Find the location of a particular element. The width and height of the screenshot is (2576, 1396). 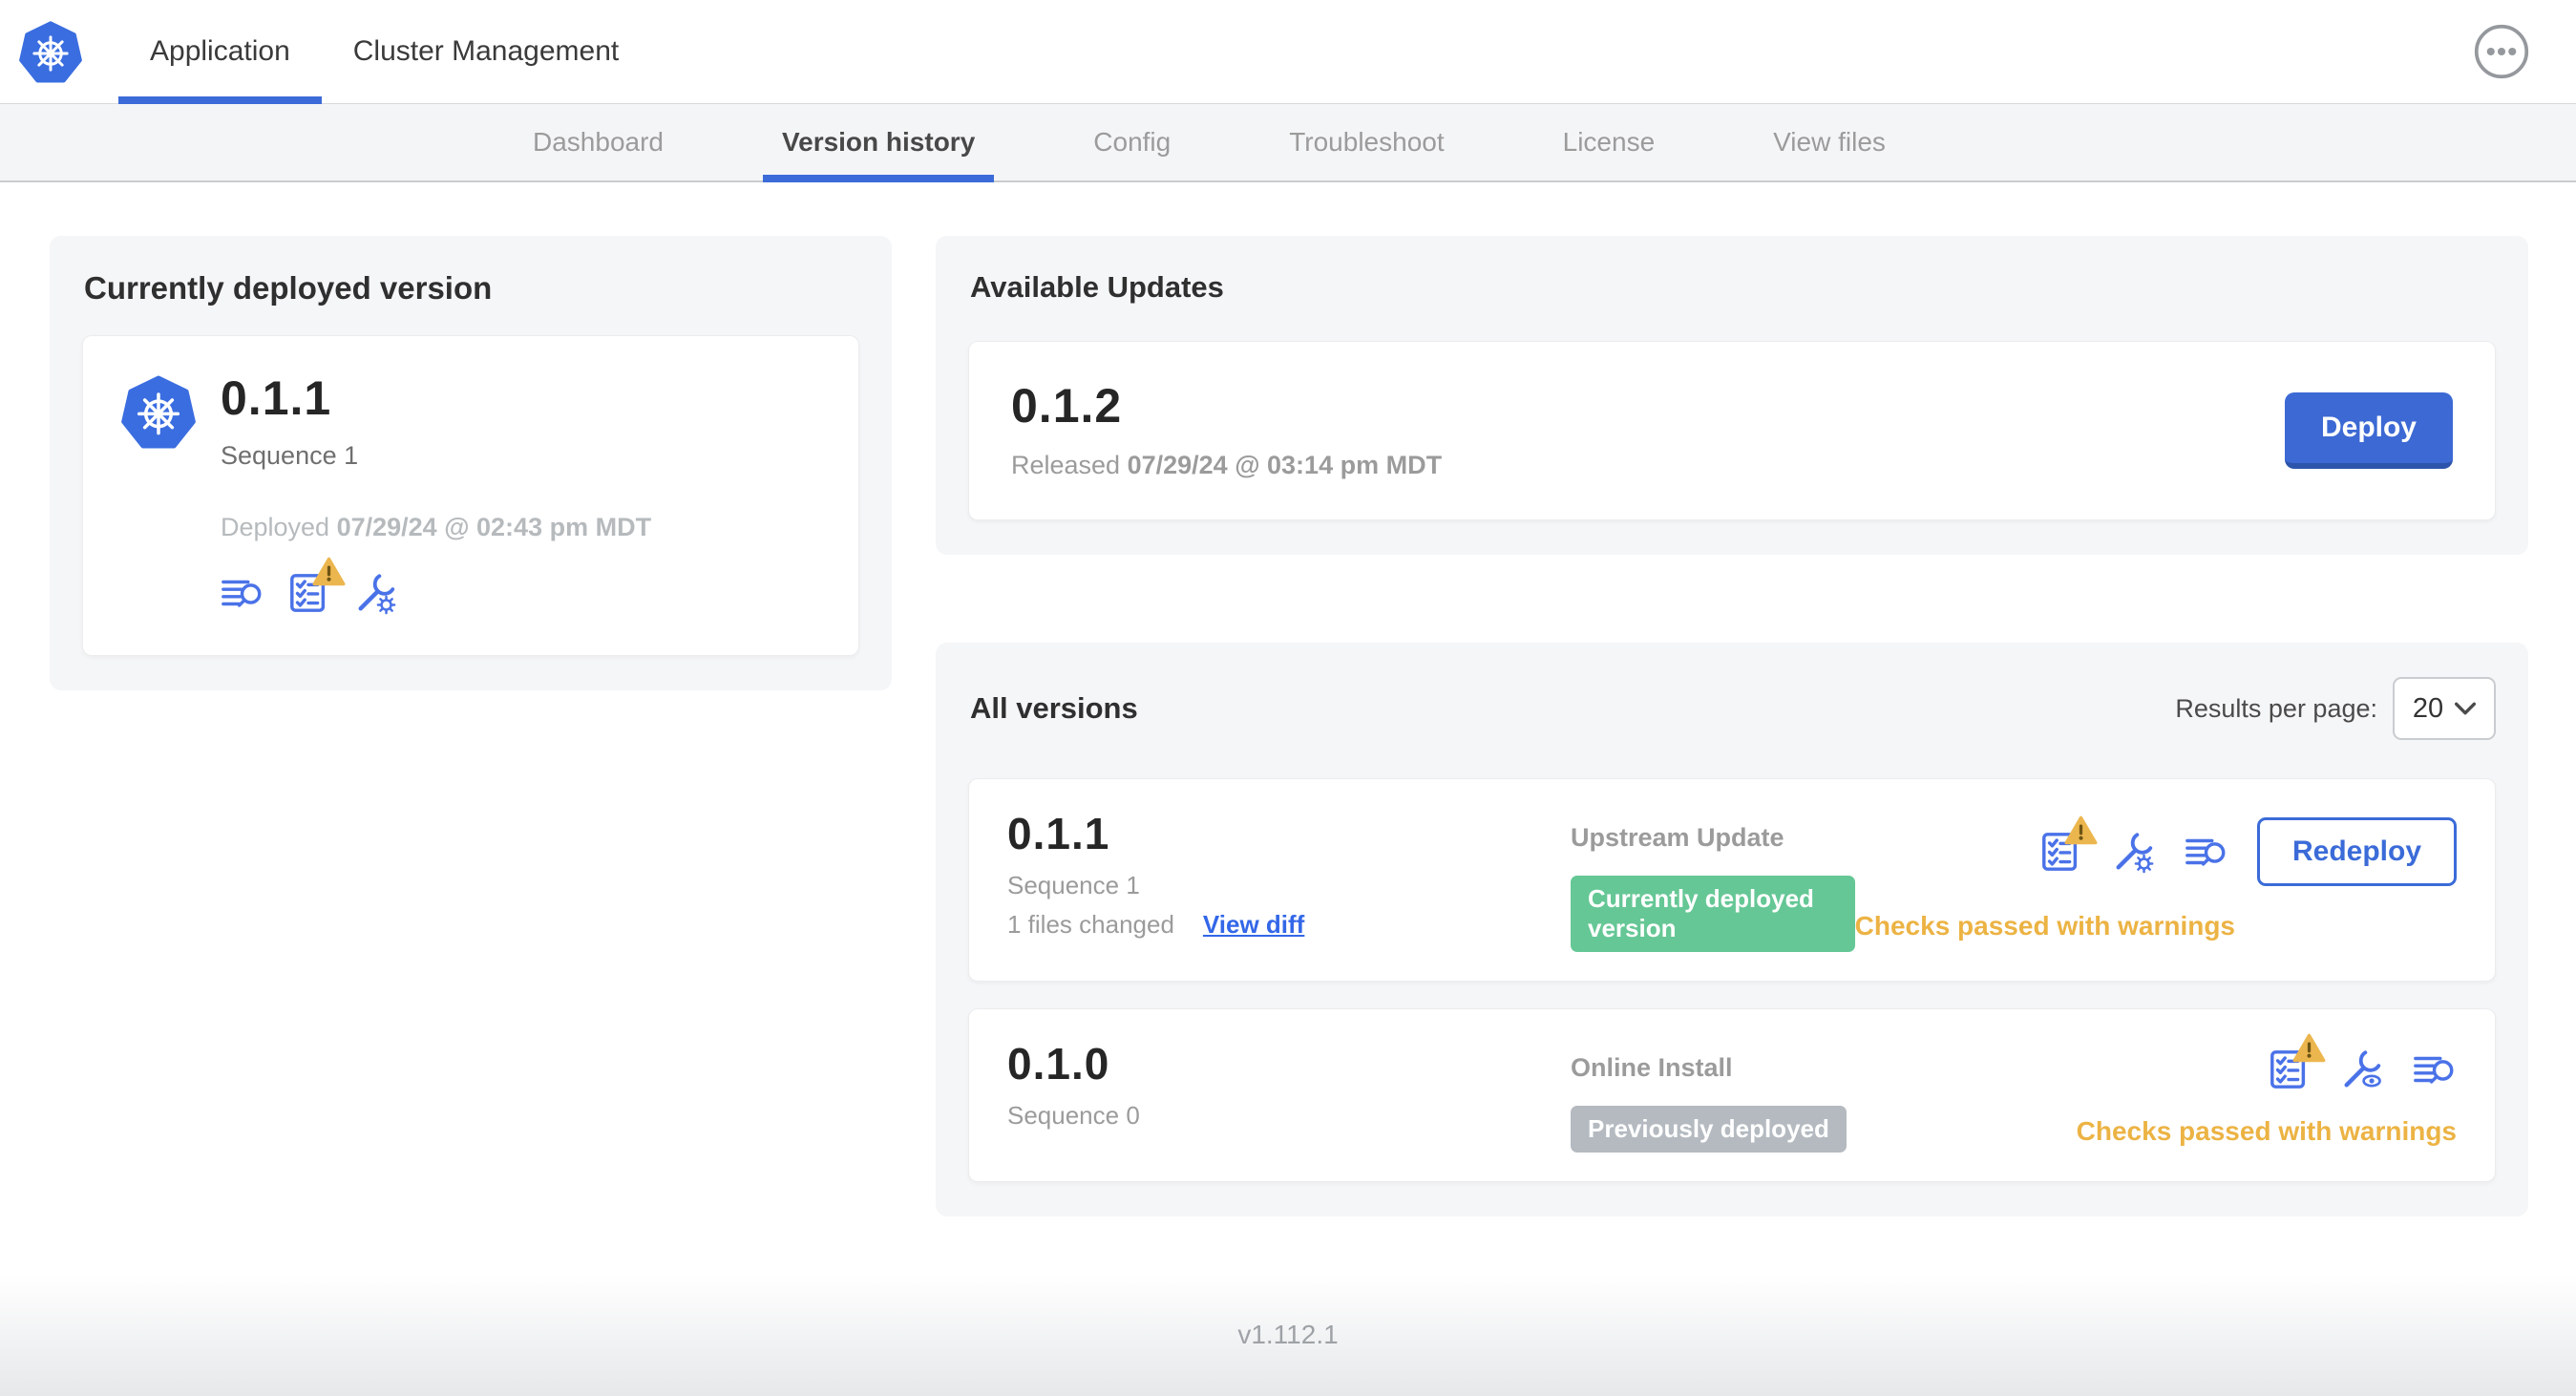

deployed-timestamp: Deployed 07/29/24 @ 02:43 pm MDT is located at coordinates (436, 527).